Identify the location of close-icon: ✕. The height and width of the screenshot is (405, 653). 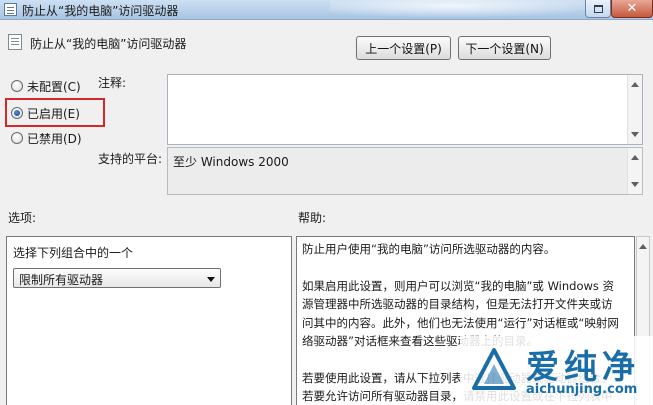
(632, 8).